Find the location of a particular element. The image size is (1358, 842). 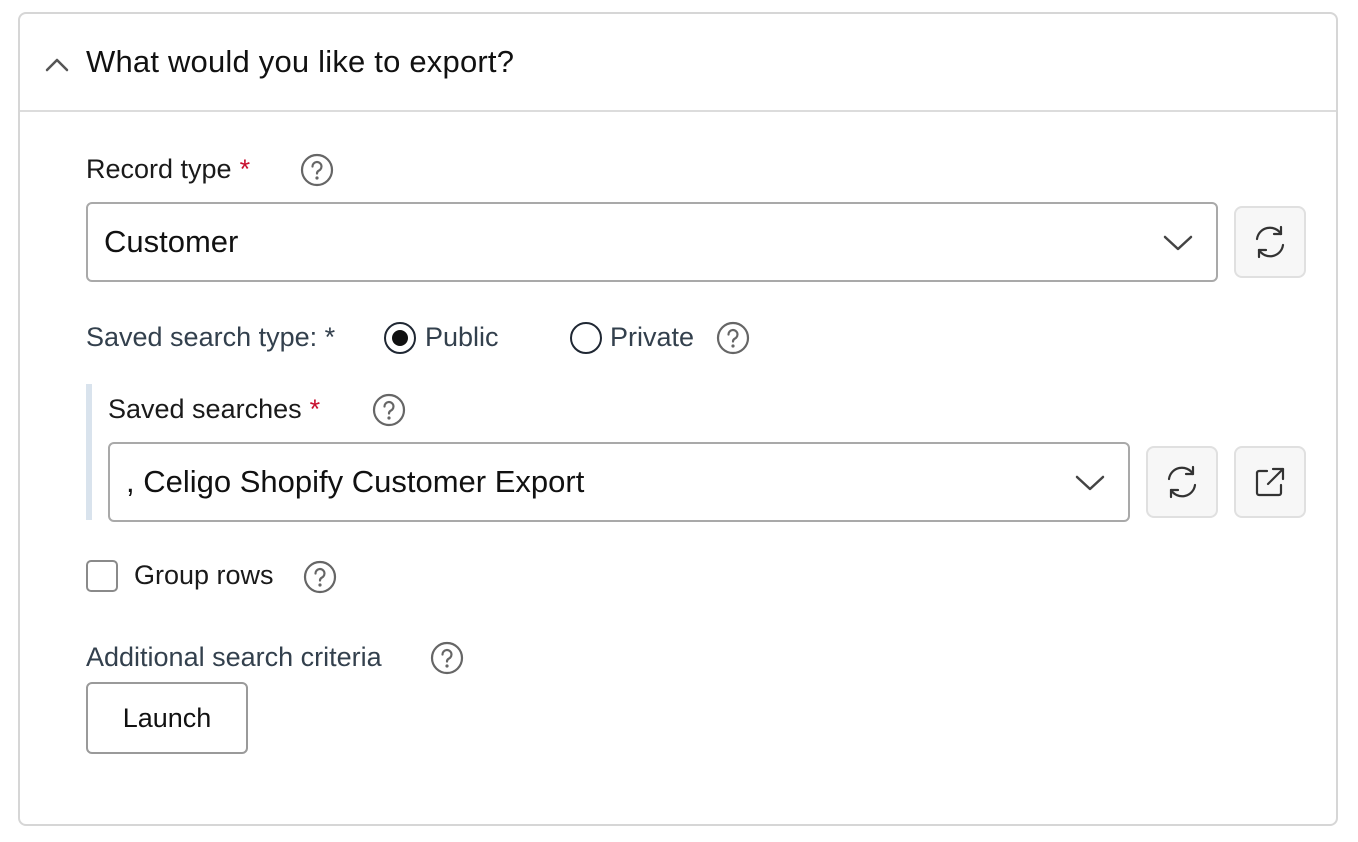

saved-searches-select: , Celigo Shopify Customer Export is located at coordinates (619, 482).